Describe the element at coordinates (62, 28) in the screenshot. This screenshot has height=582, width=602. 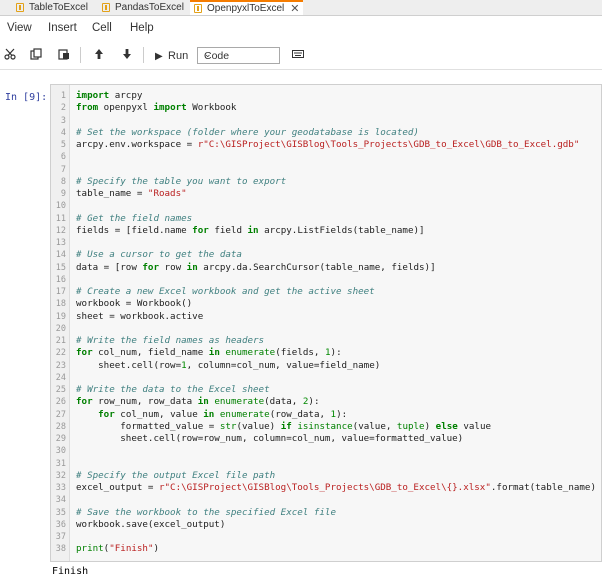
I see `menu-insert: Insert` at that location.